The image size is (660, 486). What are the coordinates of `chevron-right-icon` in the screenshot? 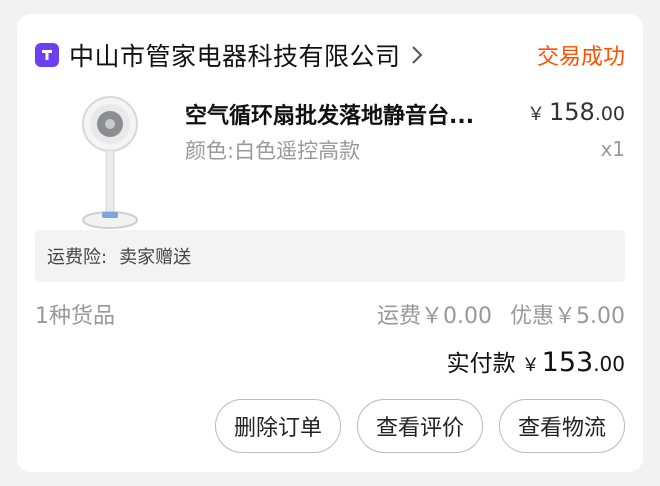 It's located at (417, 55).